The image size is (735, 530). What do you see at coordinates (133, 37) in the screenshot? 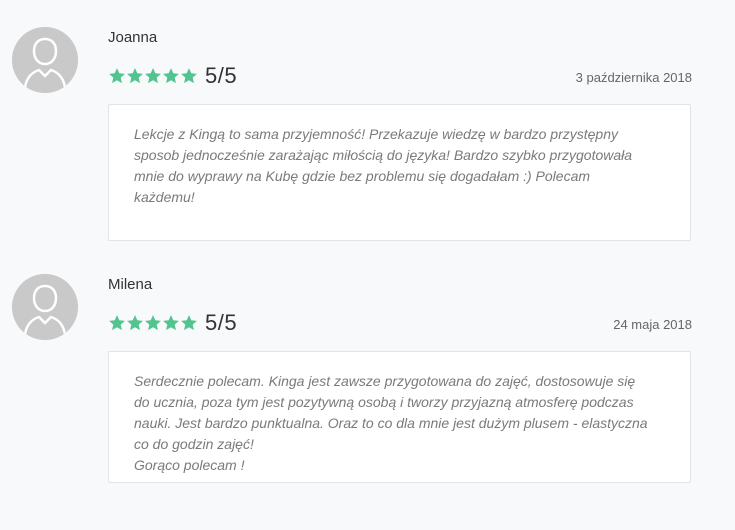
I see `reviewer-name: Joanna` at bounding box center [133, 37].